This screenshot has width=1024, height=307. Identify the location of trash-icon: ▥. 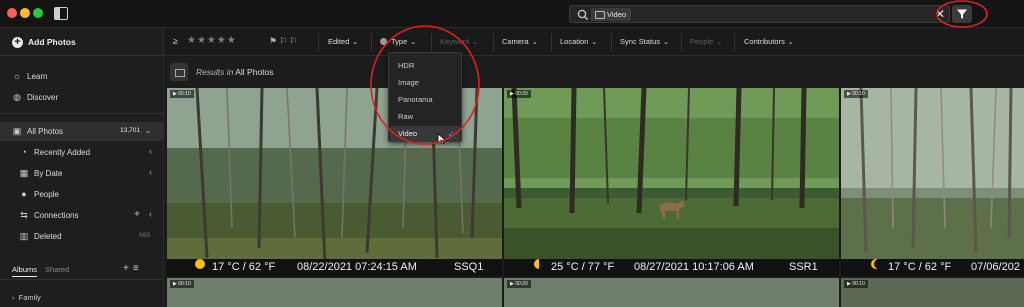
(24, 236).